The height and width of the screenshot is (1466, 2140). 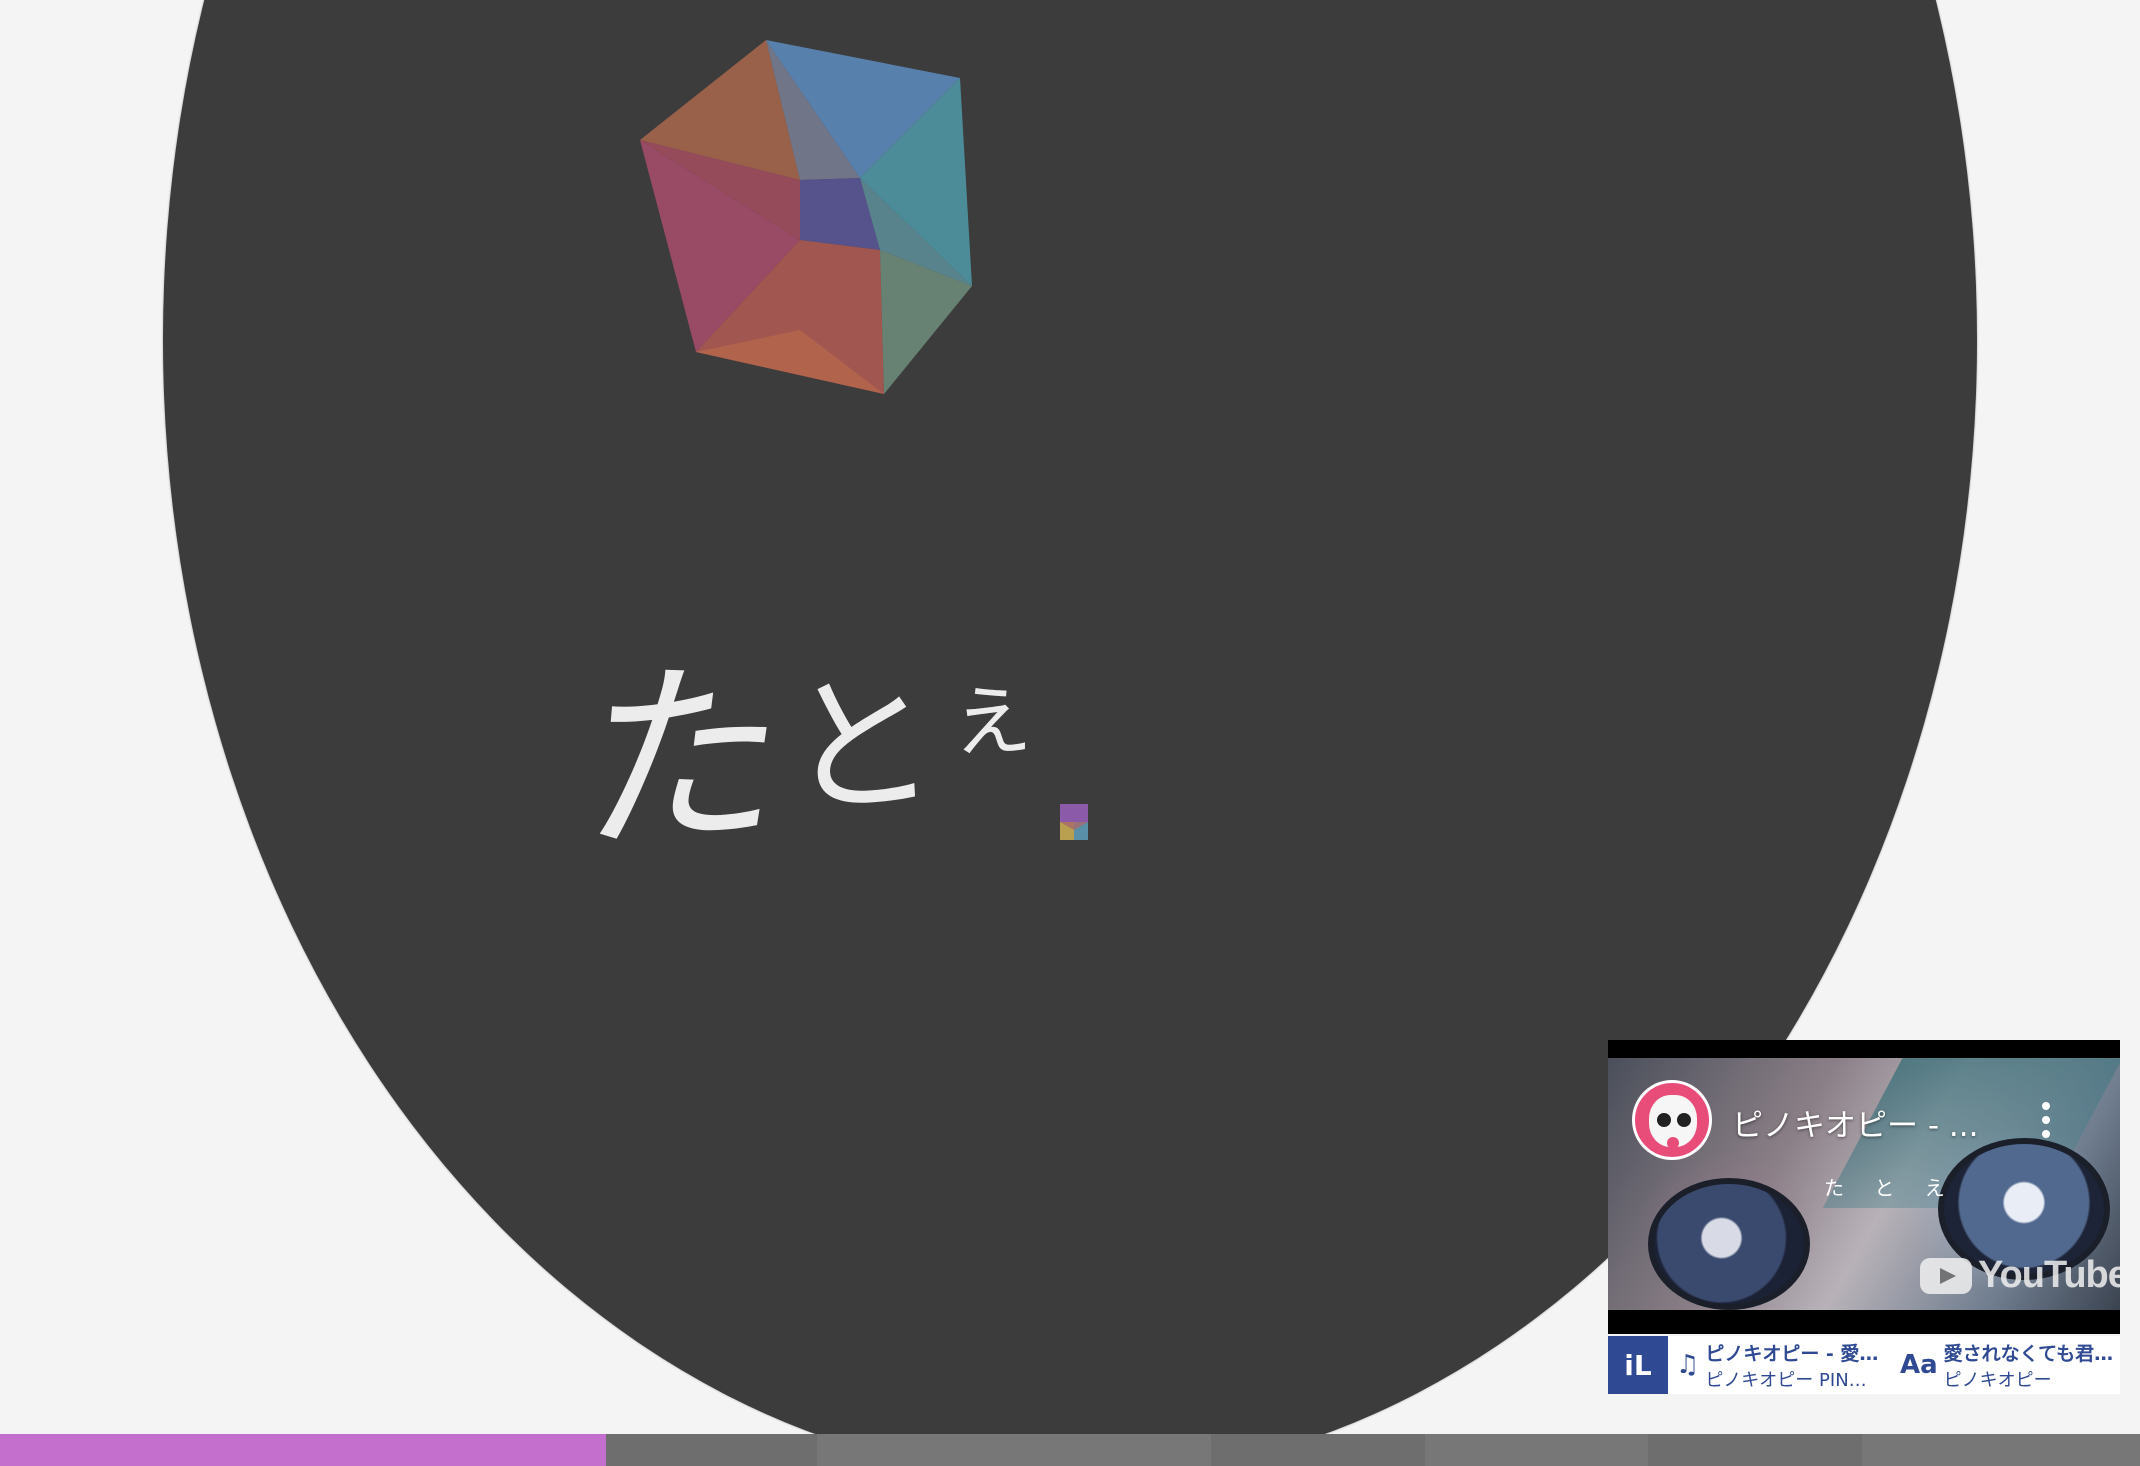 What do you see at coordinates (1997, 1380) in the screenshot?
I see `lyrics-artist: ピノキオピー` at bounding box center [1997, 1380].